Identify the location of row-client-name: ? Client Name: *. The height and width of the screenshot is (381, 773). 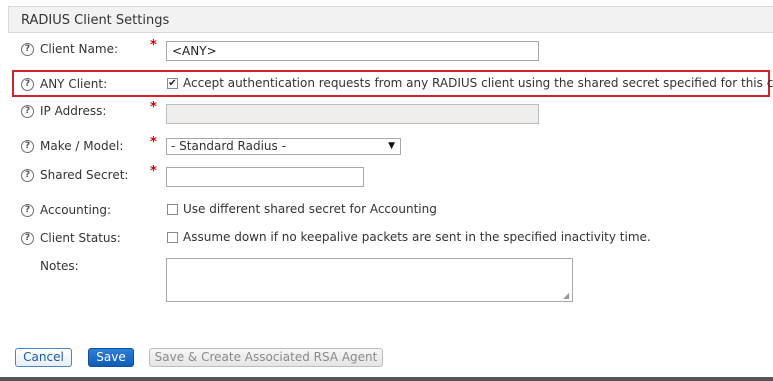
(386, 50).